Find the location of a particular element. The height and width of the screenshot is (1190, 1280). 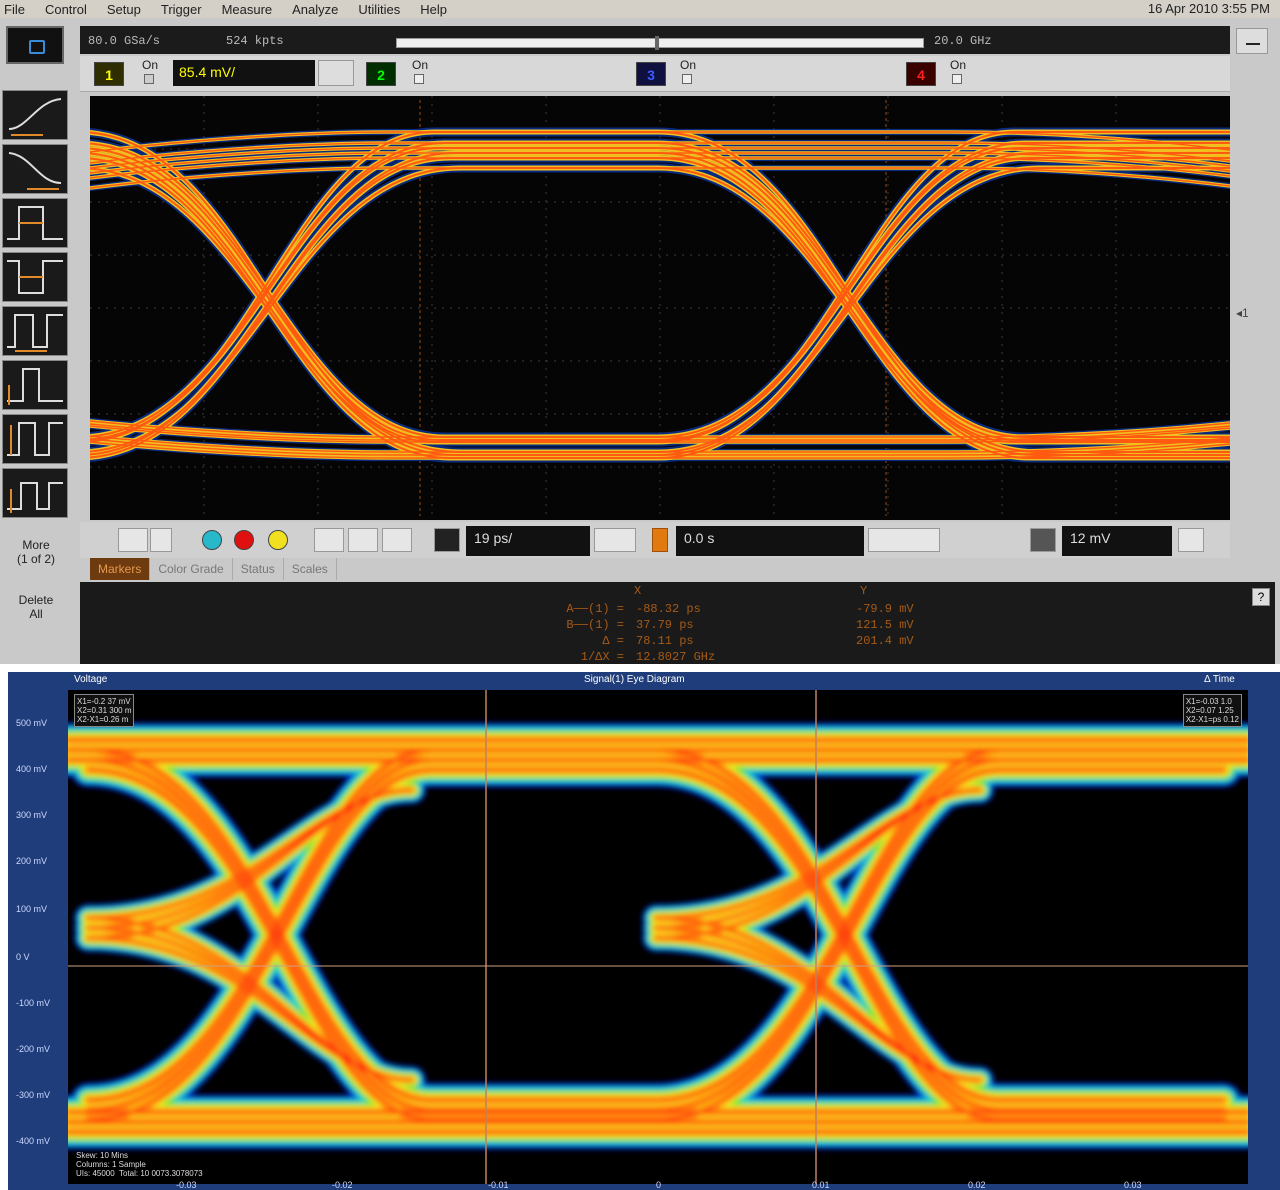

trigger-position-icon is located at coordinates (660, 540).